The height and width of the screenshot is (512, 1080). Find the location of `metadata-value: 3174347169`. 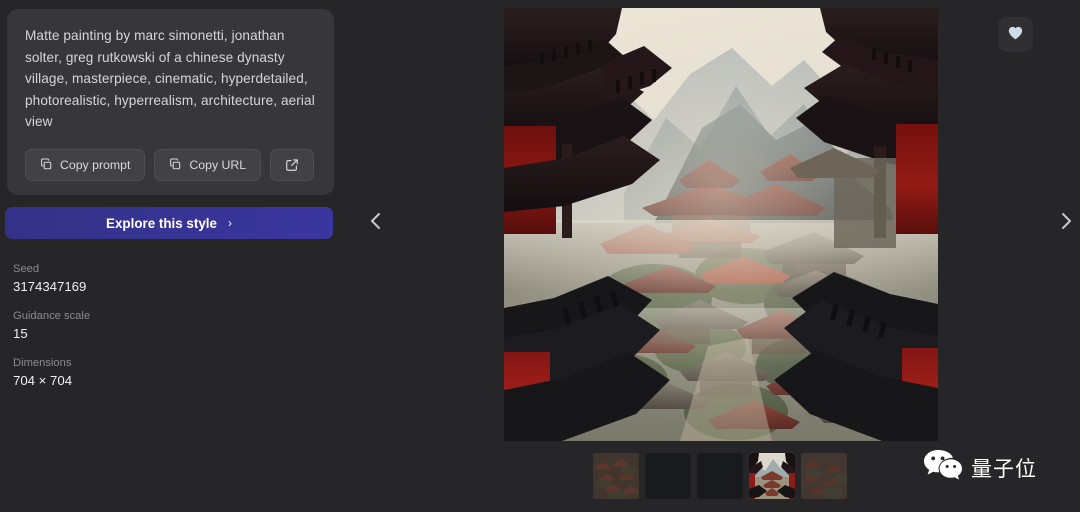

metadata-value: 3174347169 is located at coordinates (50, 286).